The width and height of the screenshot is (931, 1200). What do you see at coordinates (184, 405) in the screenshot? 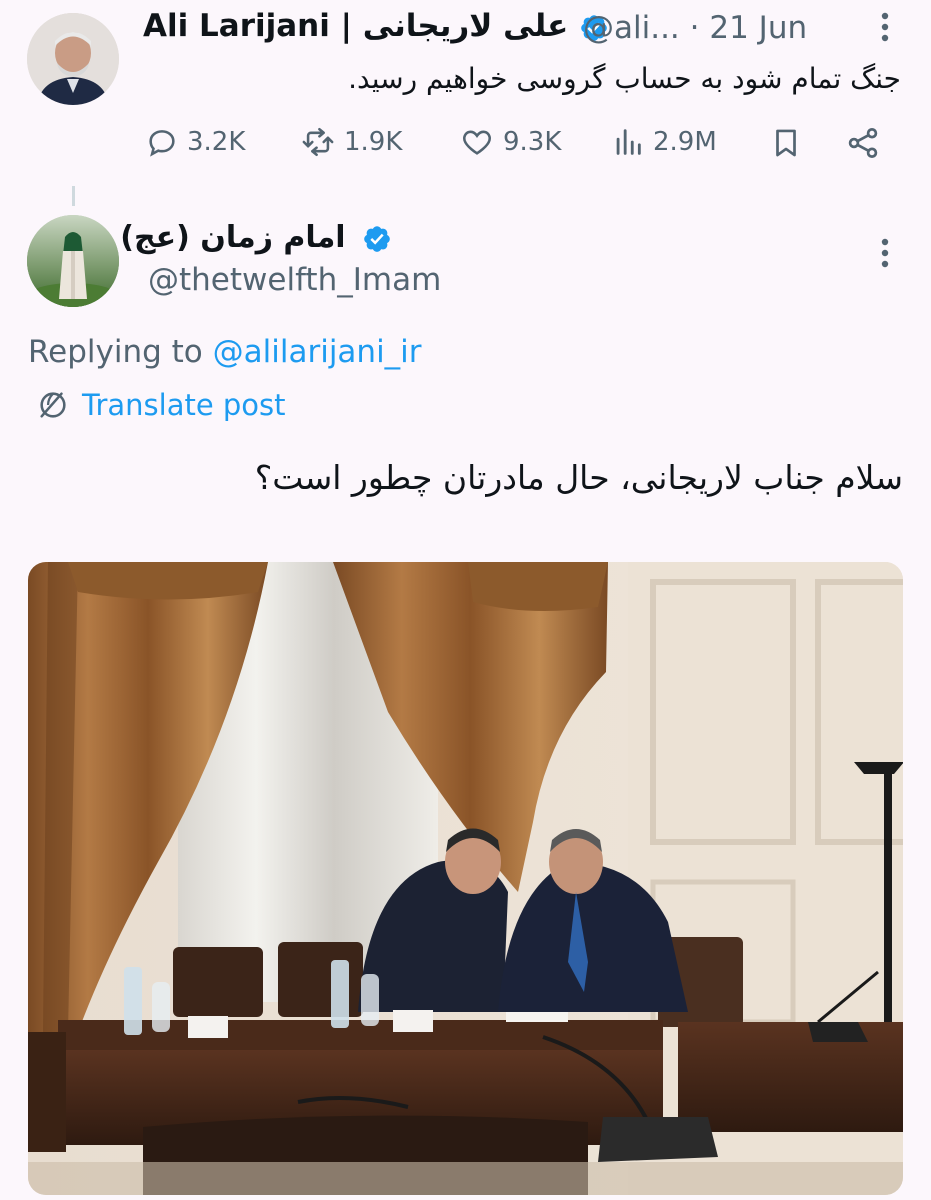
I see `translate-post-label: Translate post` at bounding box center [184, 405].